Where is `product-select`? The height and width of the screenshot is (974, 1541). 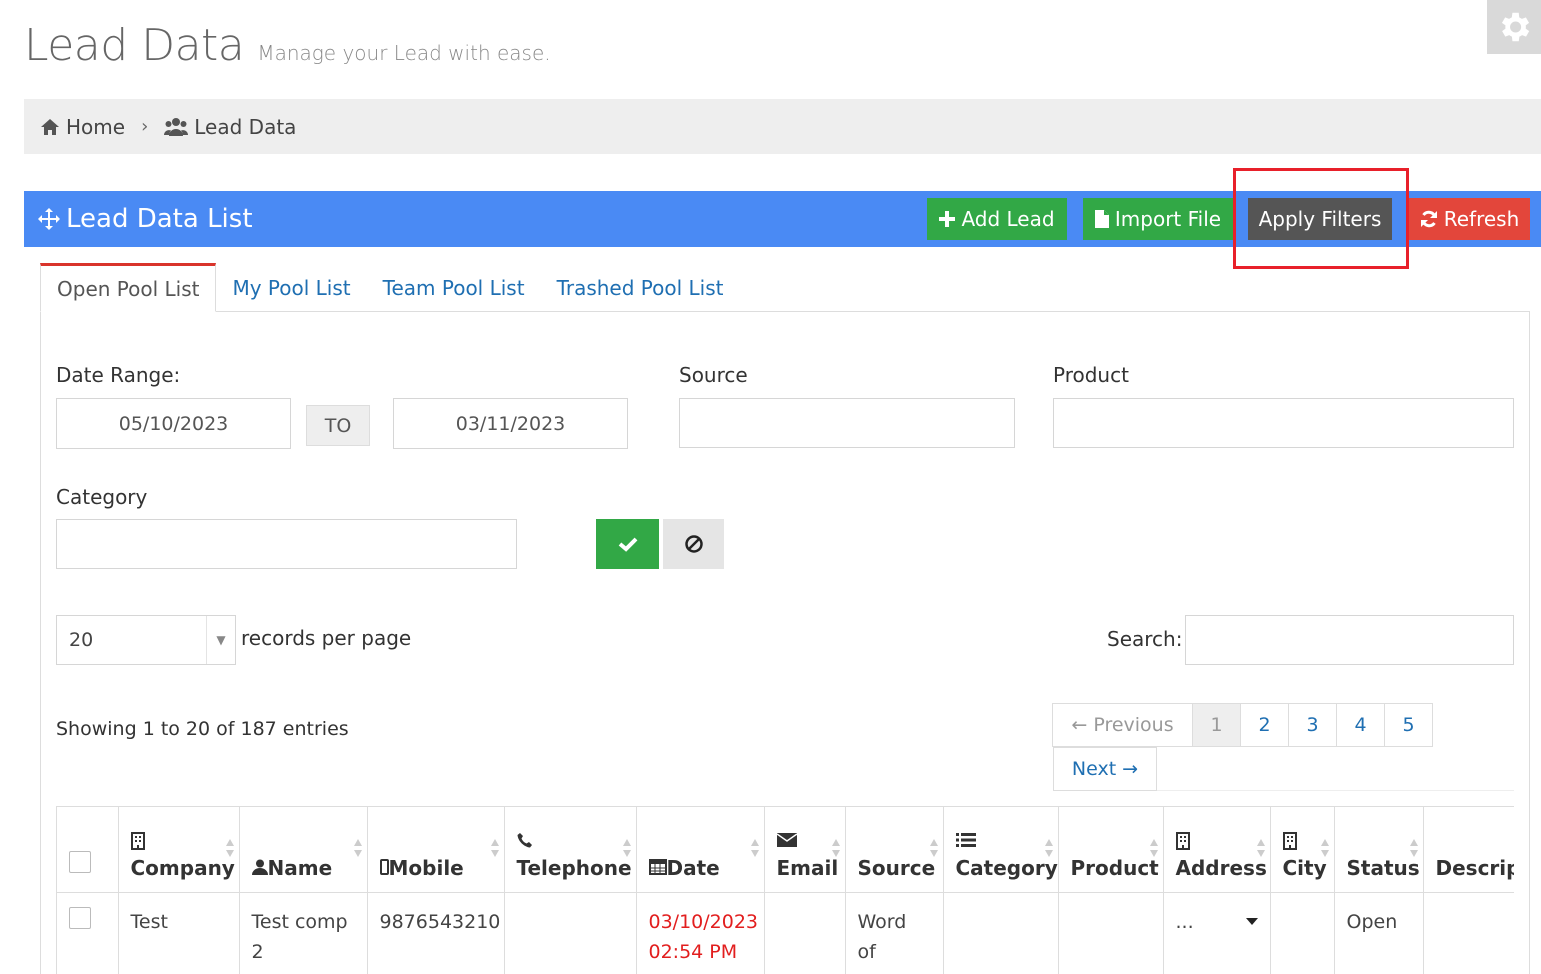 product-select is located at coordinates (1283, 423).